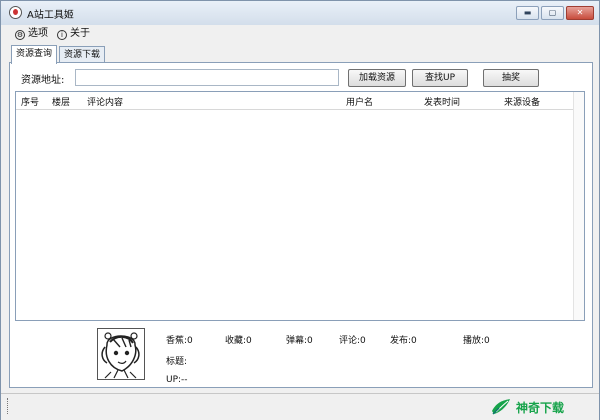  What do you see at coordinates (238, 341) in the screenshot?
I see `favorites-stat: 收藏:0` at bounding box center [238, 341].